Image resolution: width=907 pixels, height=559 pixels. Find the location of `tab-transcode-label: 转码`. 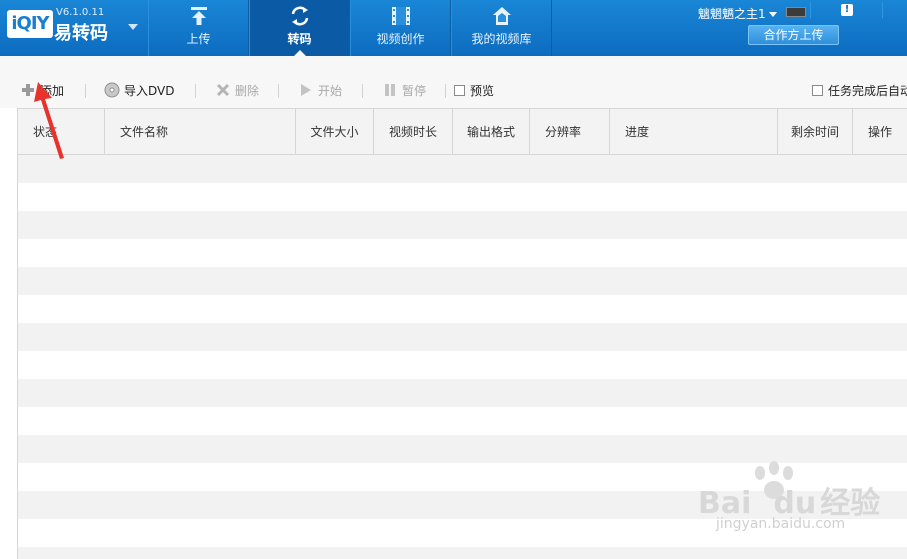

tab-transcode-label: 转码 is located at coordinates (299, 39).